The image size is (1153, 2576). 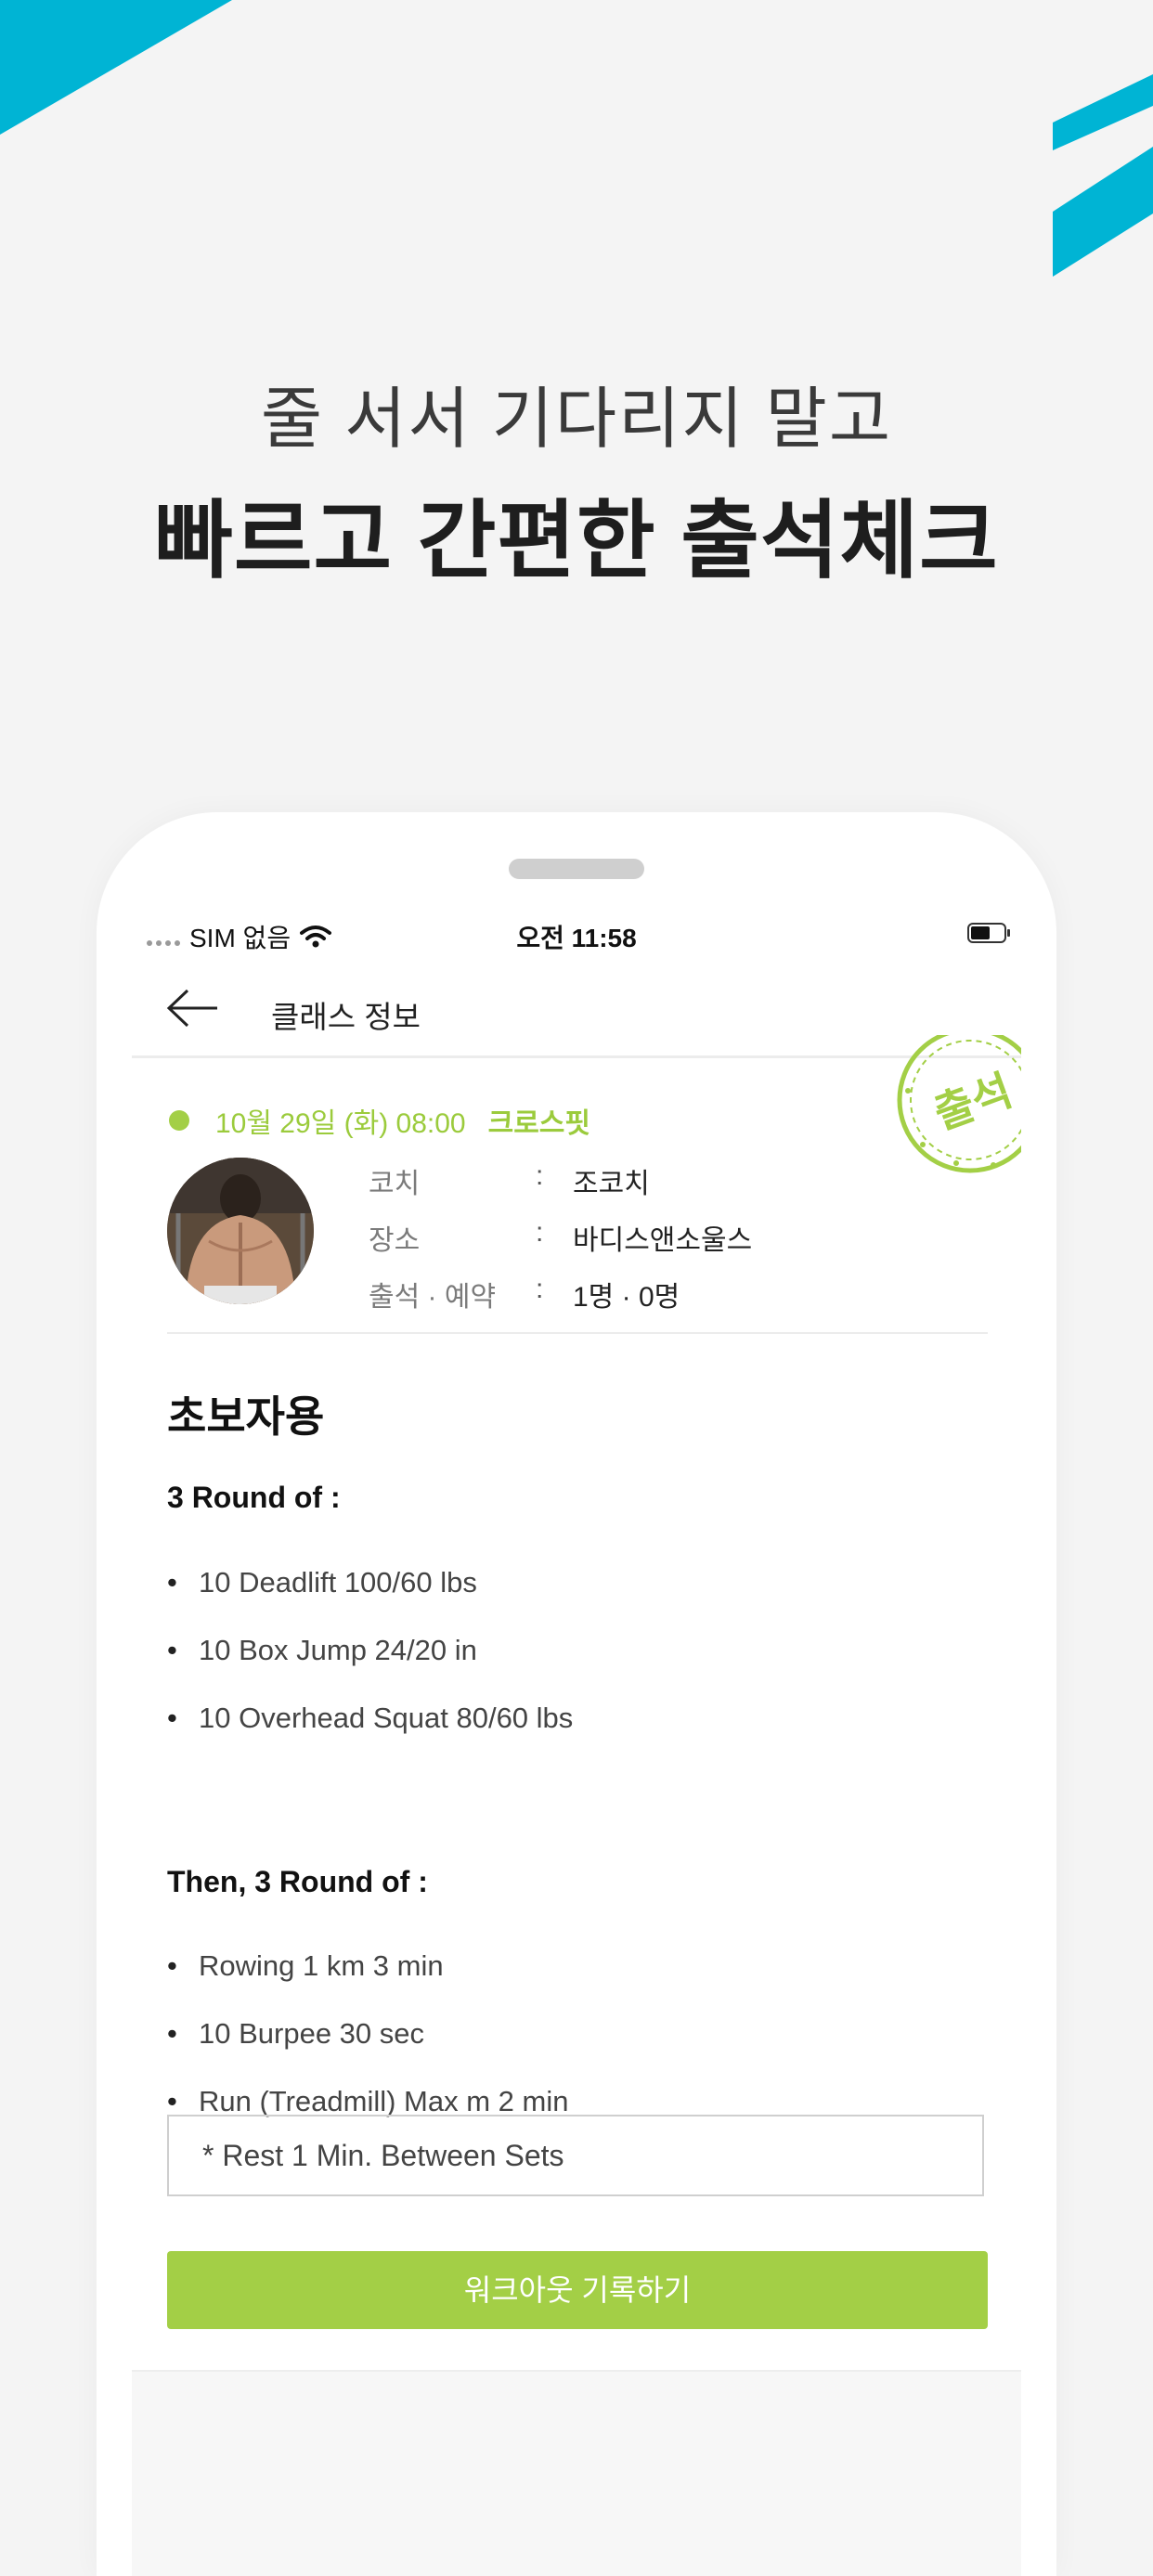 I want to click on class-date-row: 10월 29일 (화) 08:00 크로스핏, so click(x=379, y=1120).